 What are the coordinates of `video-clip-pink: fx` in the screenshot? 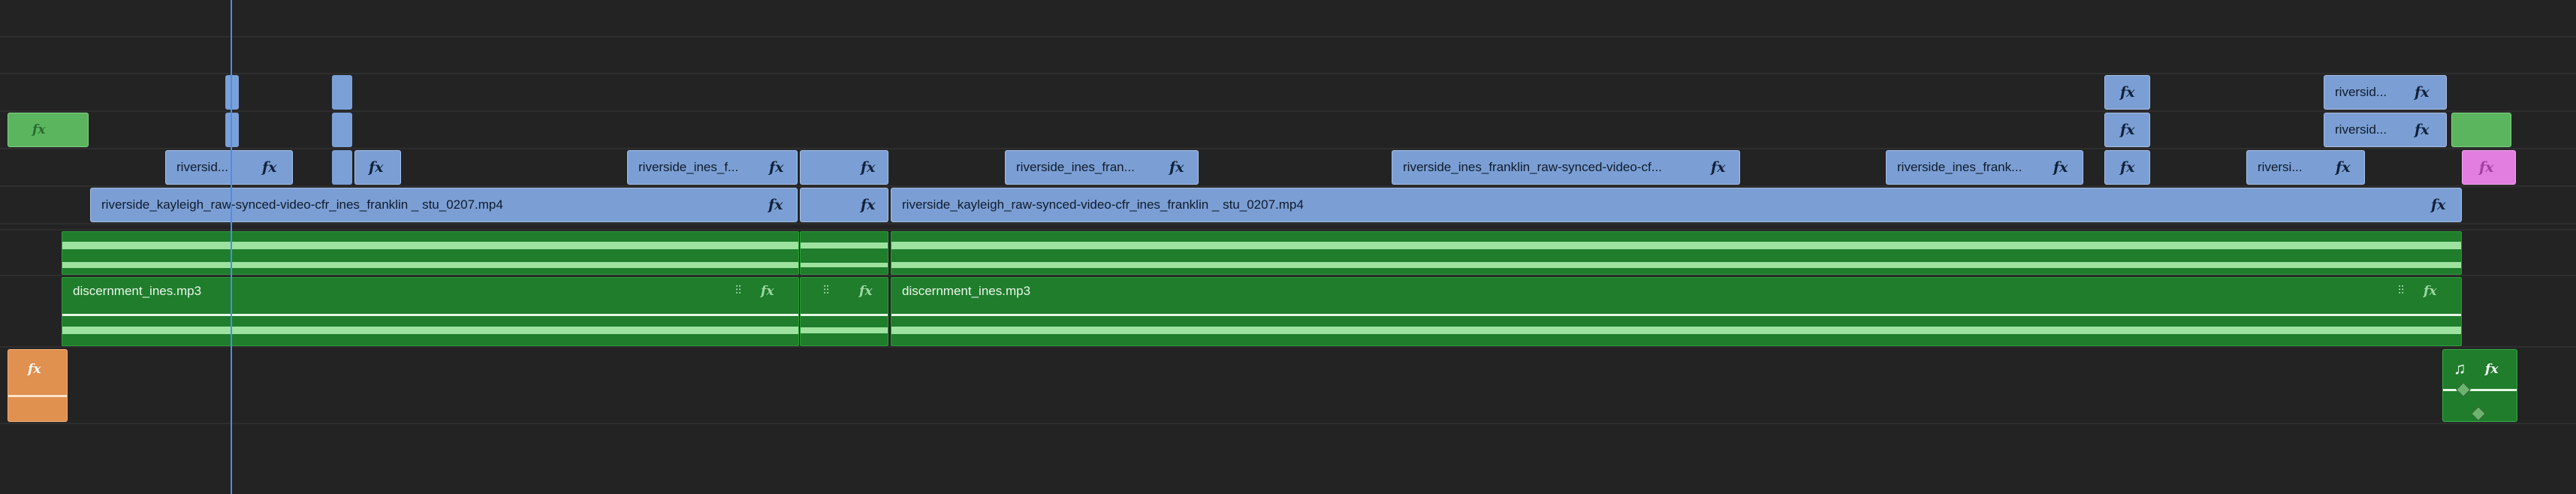 It's located at (2489, 167).